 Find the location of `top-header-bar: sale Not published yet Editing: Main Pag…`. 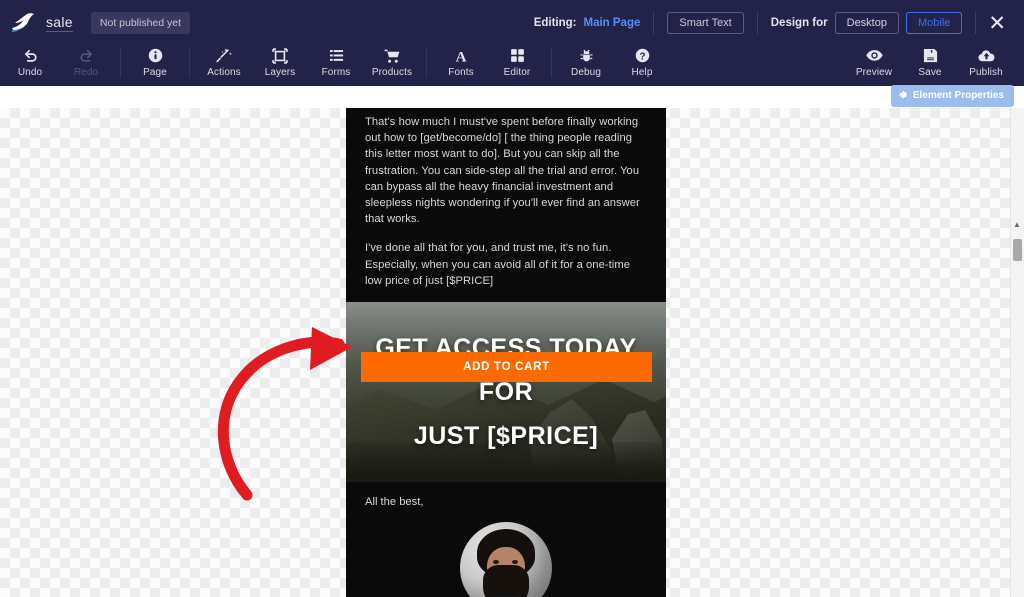

top-header-bar: sale Not published yet Editing: Main Pag… is located at coordinates (512, 23).